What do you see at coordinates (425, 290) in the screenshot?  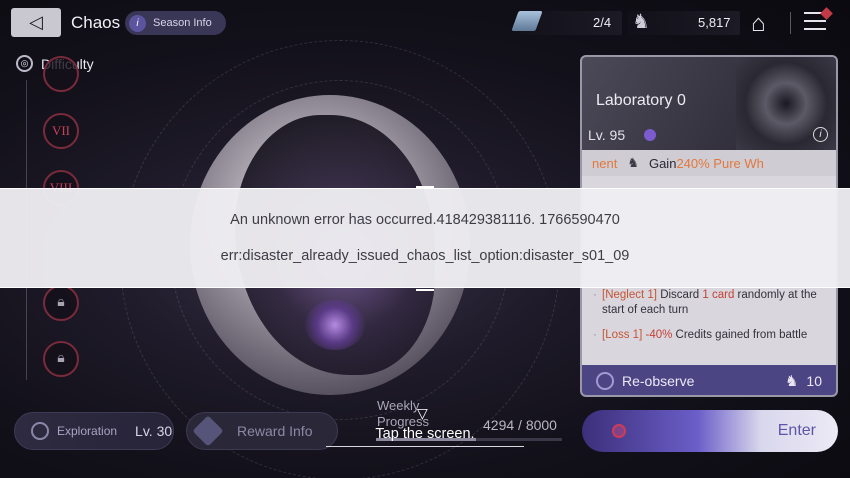 I see `band-marker-bottom` at bounding box center [425, 290].